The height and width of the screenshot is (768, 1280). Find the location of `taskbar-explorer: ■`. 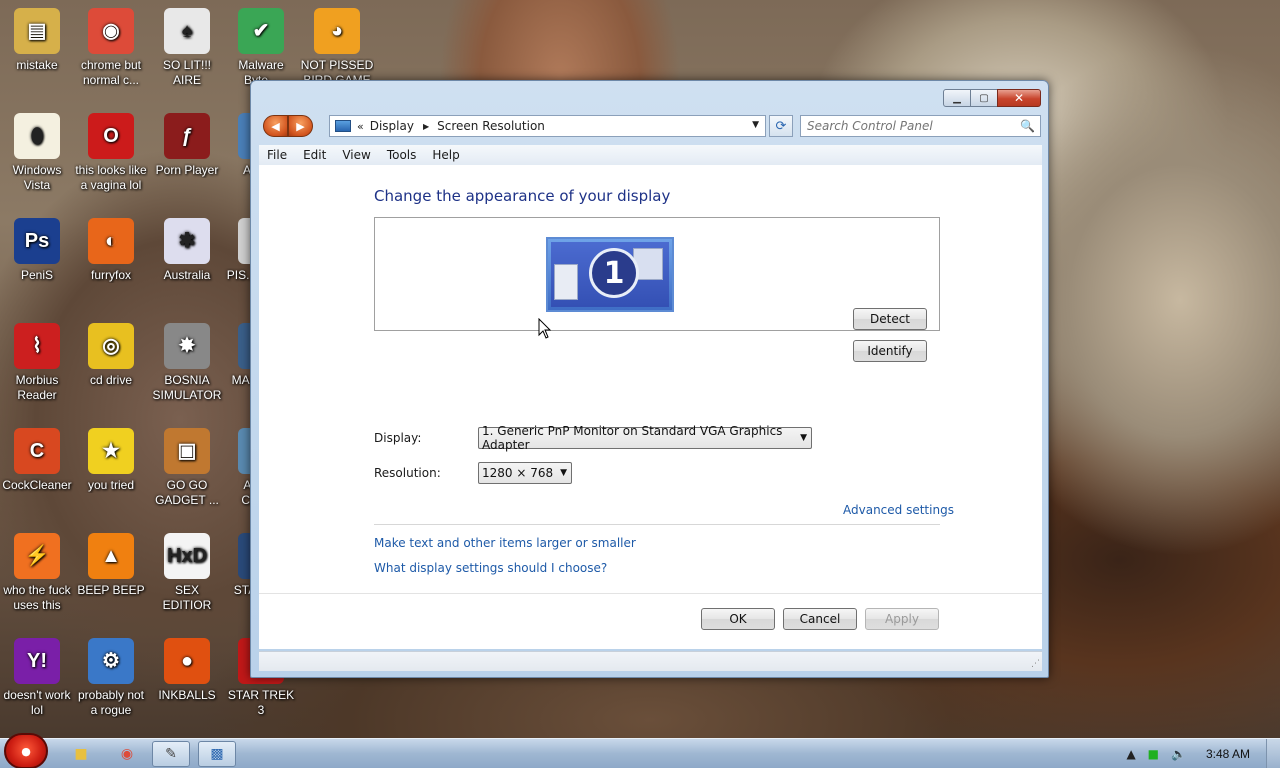

taskbar-explorer: ■ is located at coordinates (81, 754).